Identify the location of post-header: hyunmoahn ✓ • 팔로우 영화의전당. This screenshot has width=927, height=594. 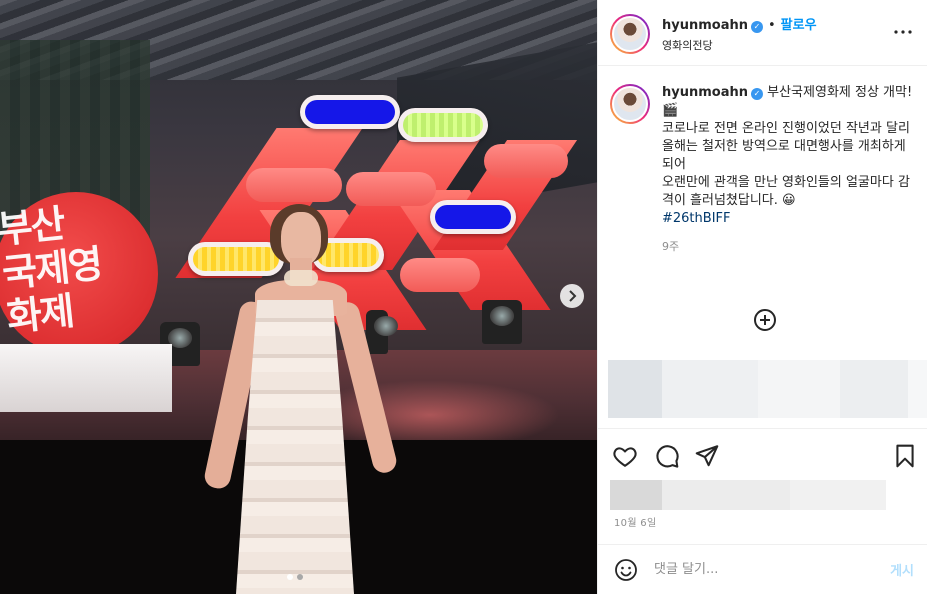
(762, 33).